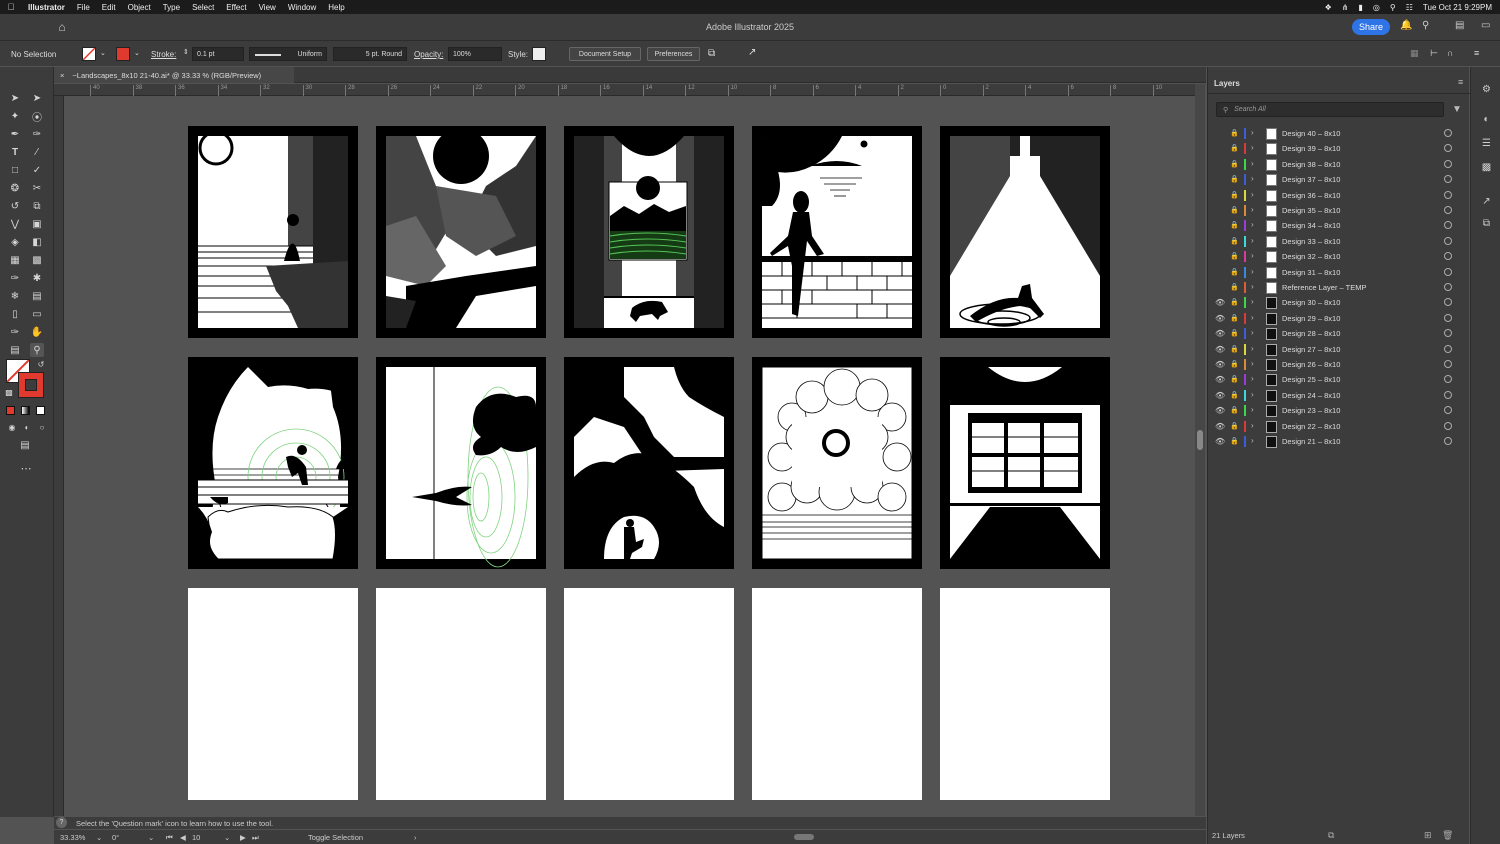 Image resolution: width=1500 pixels, height=844 pixels. Describe the element at coordinates (1311, 225) in the screenshot. I see `layer-name: Design 34 – 8x10` at that location.